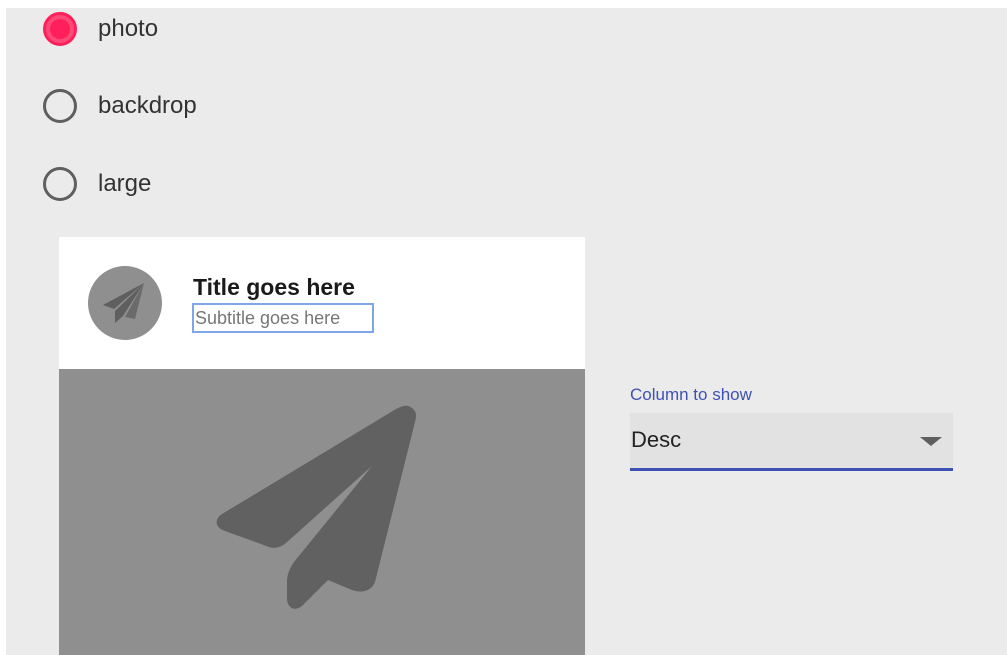 This screenshot has width=1007, height=655. What do you see at coordinates (147, 105) in the screenshot?
I see `radio-label: backdrop` at bounding box center [147, 105].